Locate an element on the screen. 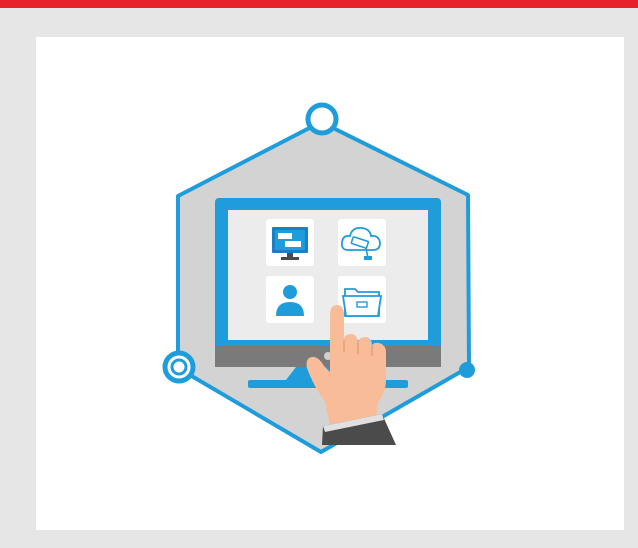 The height and width of the screenshot is (548, 638). monitor-icon is located at coordinates (328, 293).